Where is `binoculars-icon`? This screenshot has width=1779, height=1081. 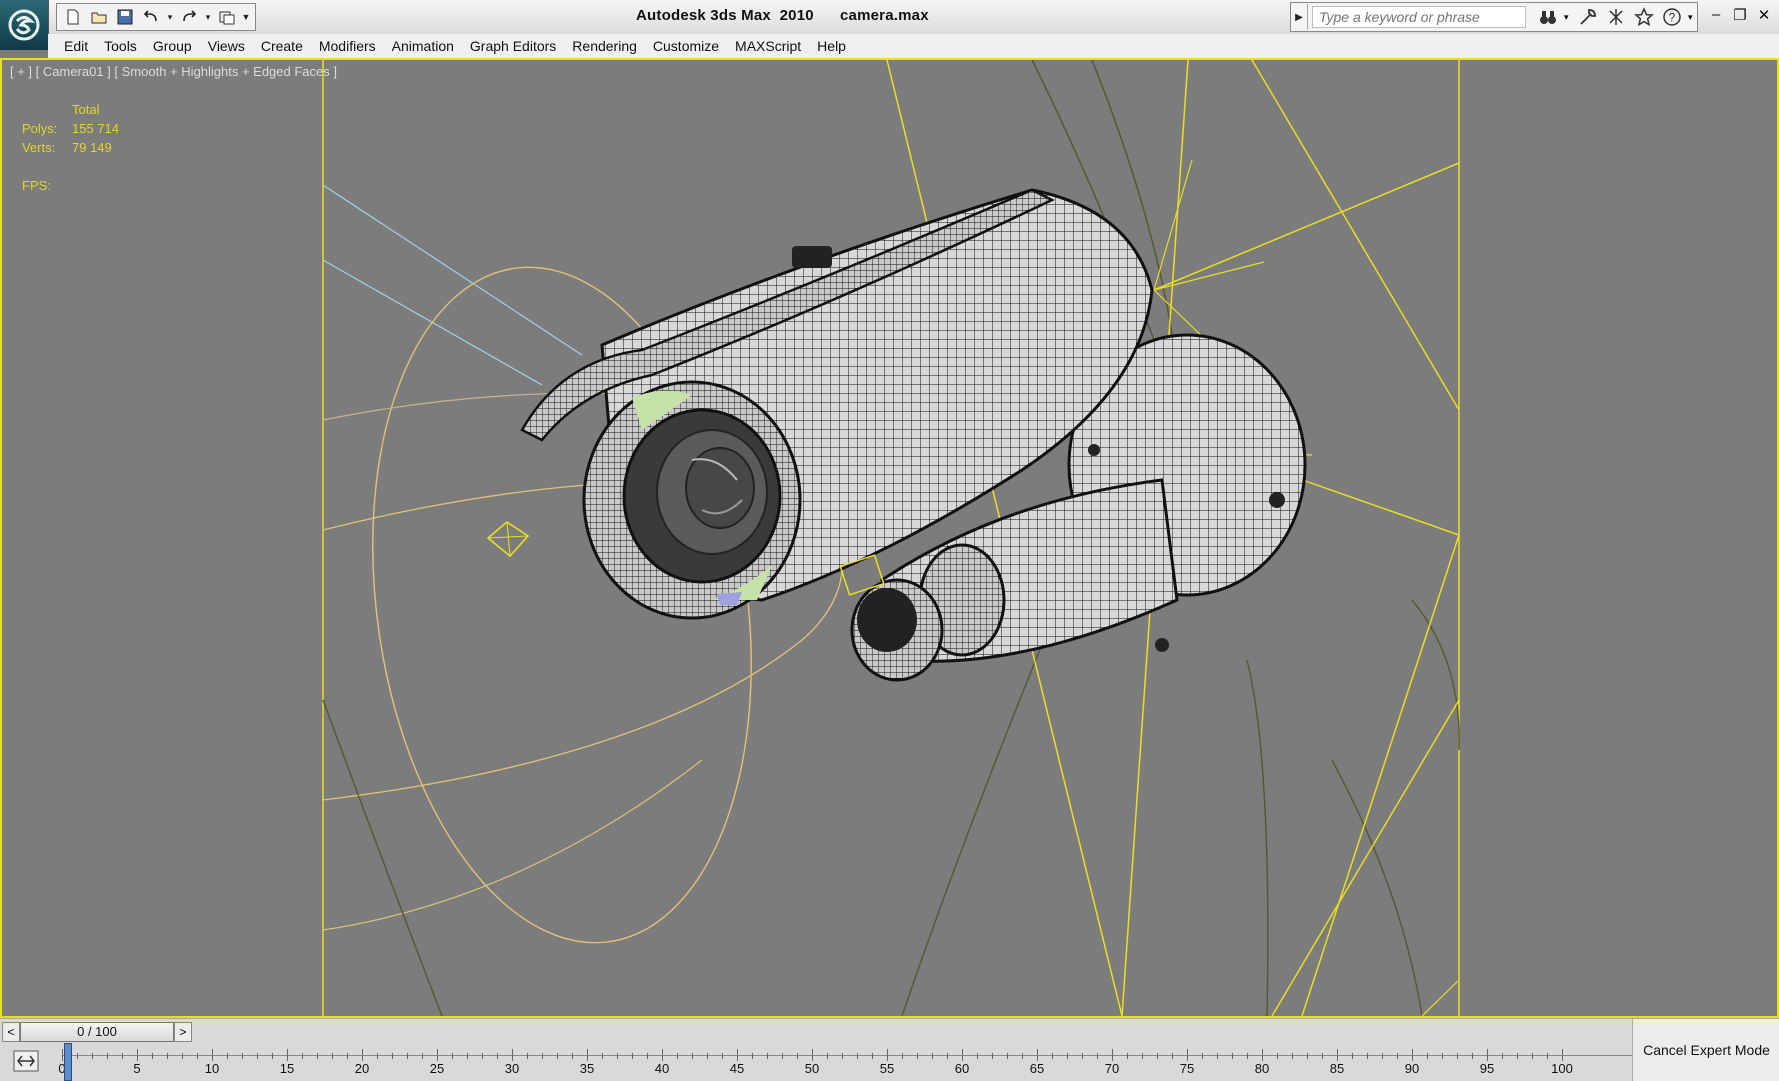 binoculars-icon is located at coordinates (1548, 17).